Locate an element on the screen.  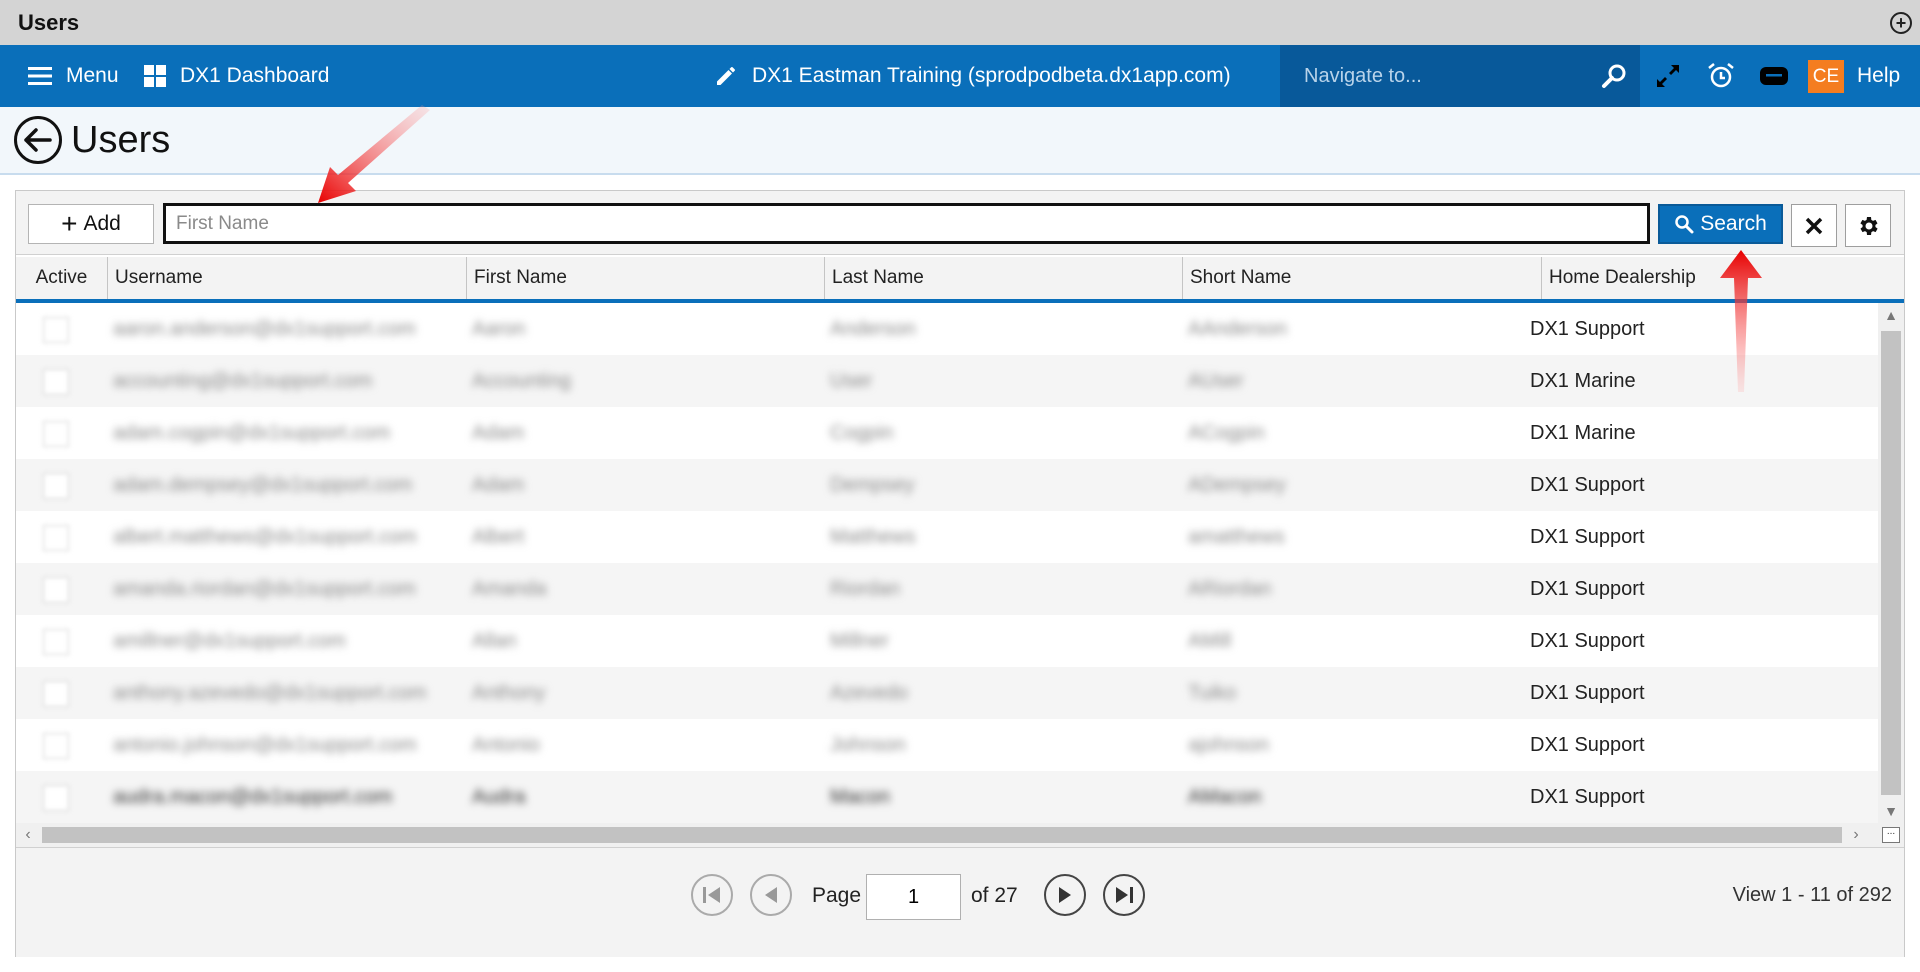
column-header-last-name: Last Name is located at coordinates (1004, 278).